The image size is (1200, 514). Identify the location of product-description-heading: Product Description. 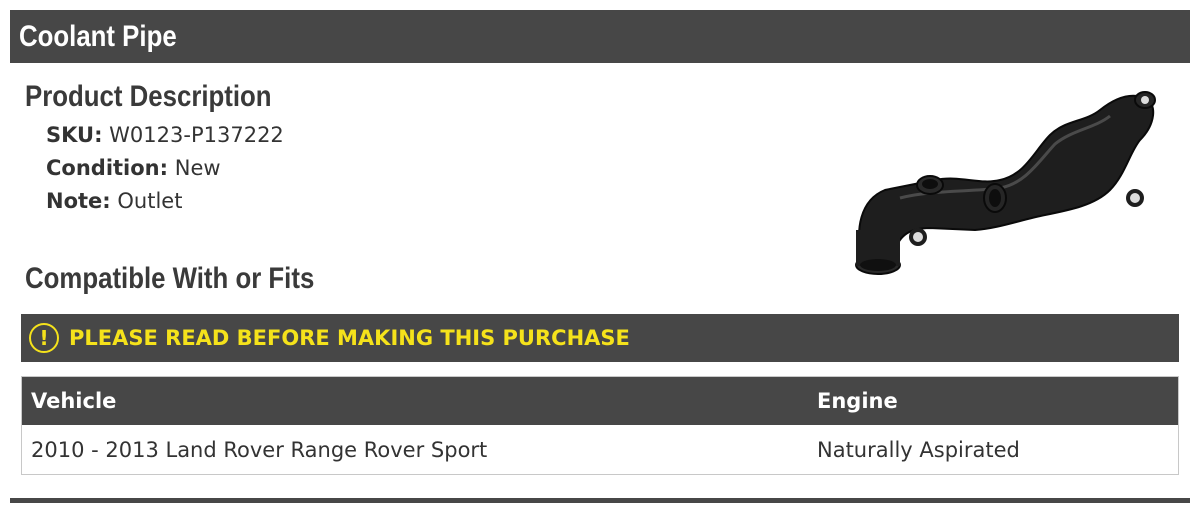
(148, 96).